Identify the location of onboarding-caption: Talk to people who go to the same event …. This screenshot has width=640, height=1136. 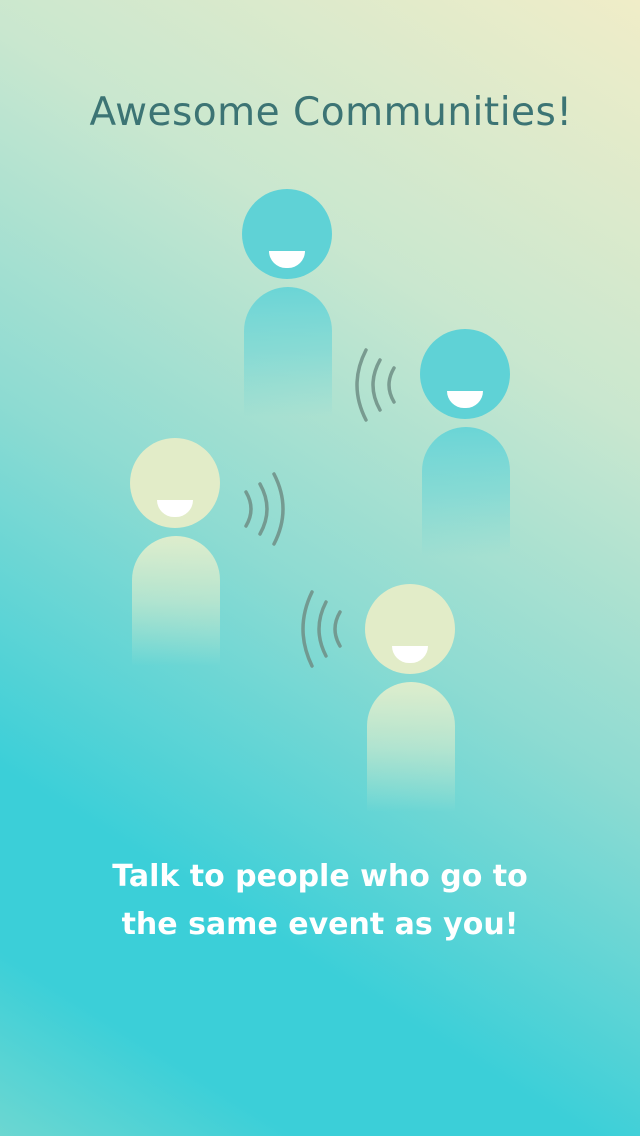
(320, 901).